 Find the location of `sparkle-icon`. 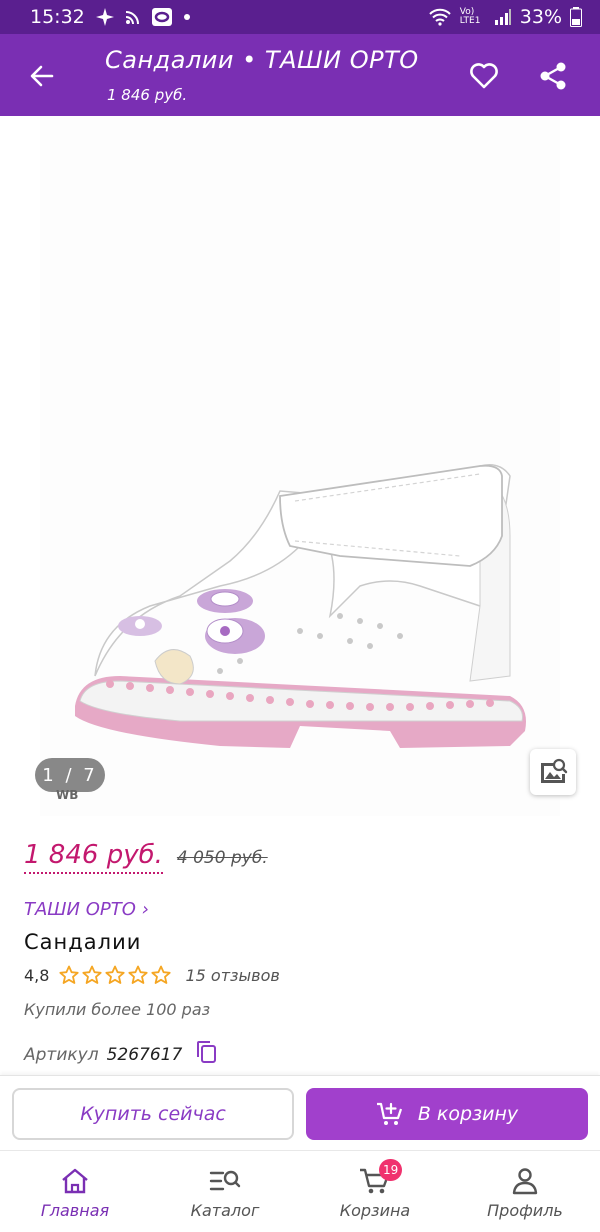

sparkle-icon is located at coordinates (105, 17).